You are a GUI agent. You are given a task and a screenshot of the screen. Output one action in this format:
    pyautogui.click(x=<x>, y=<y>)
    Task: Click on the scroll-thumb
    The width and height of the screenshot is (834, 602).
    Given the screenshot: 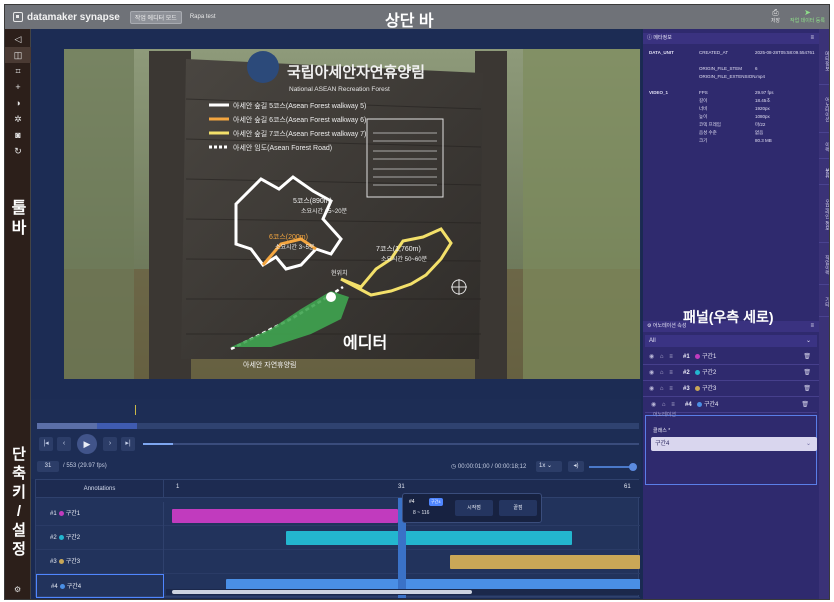 What is the action you would take?
    pyautogui.click(x=322, y=592)
    